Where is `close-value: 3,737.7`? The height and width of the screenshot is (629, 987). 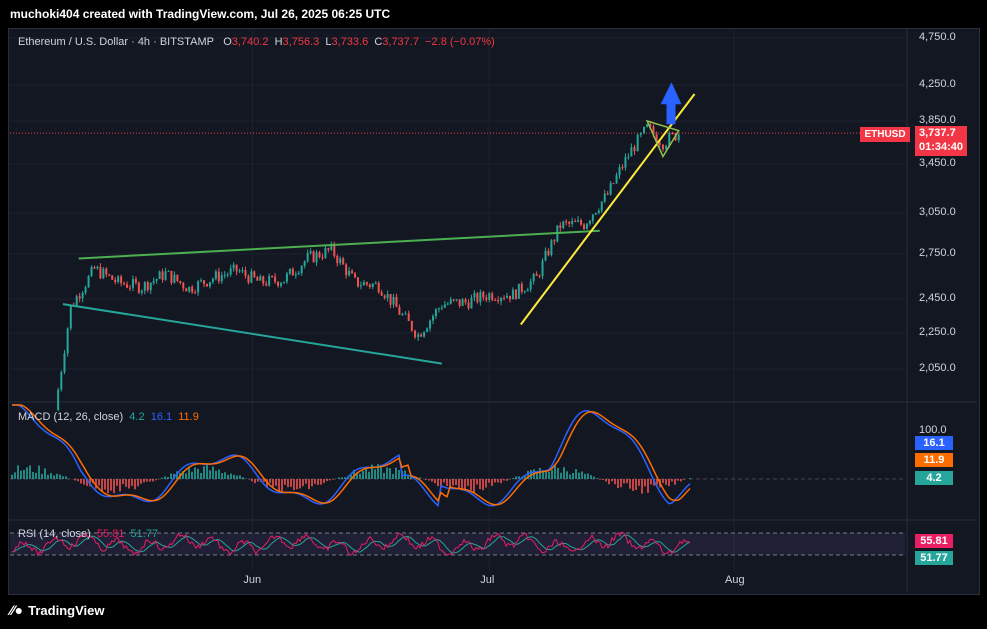 close-value: 3,737.7 is located at coordinates (400, 42).